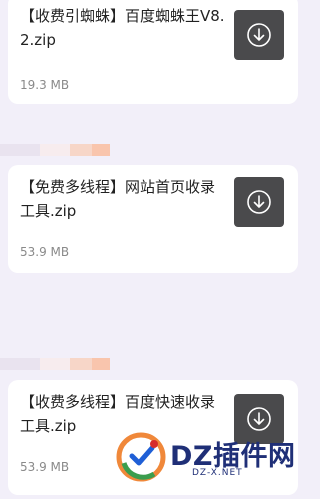 This screenshot has height=499, width=320. What do you see at coordinates (118, 414) in the screenshot?
I see `file-name: 【收费多线程】百度快速收录工具.zip` at bounding box center [118, 414].